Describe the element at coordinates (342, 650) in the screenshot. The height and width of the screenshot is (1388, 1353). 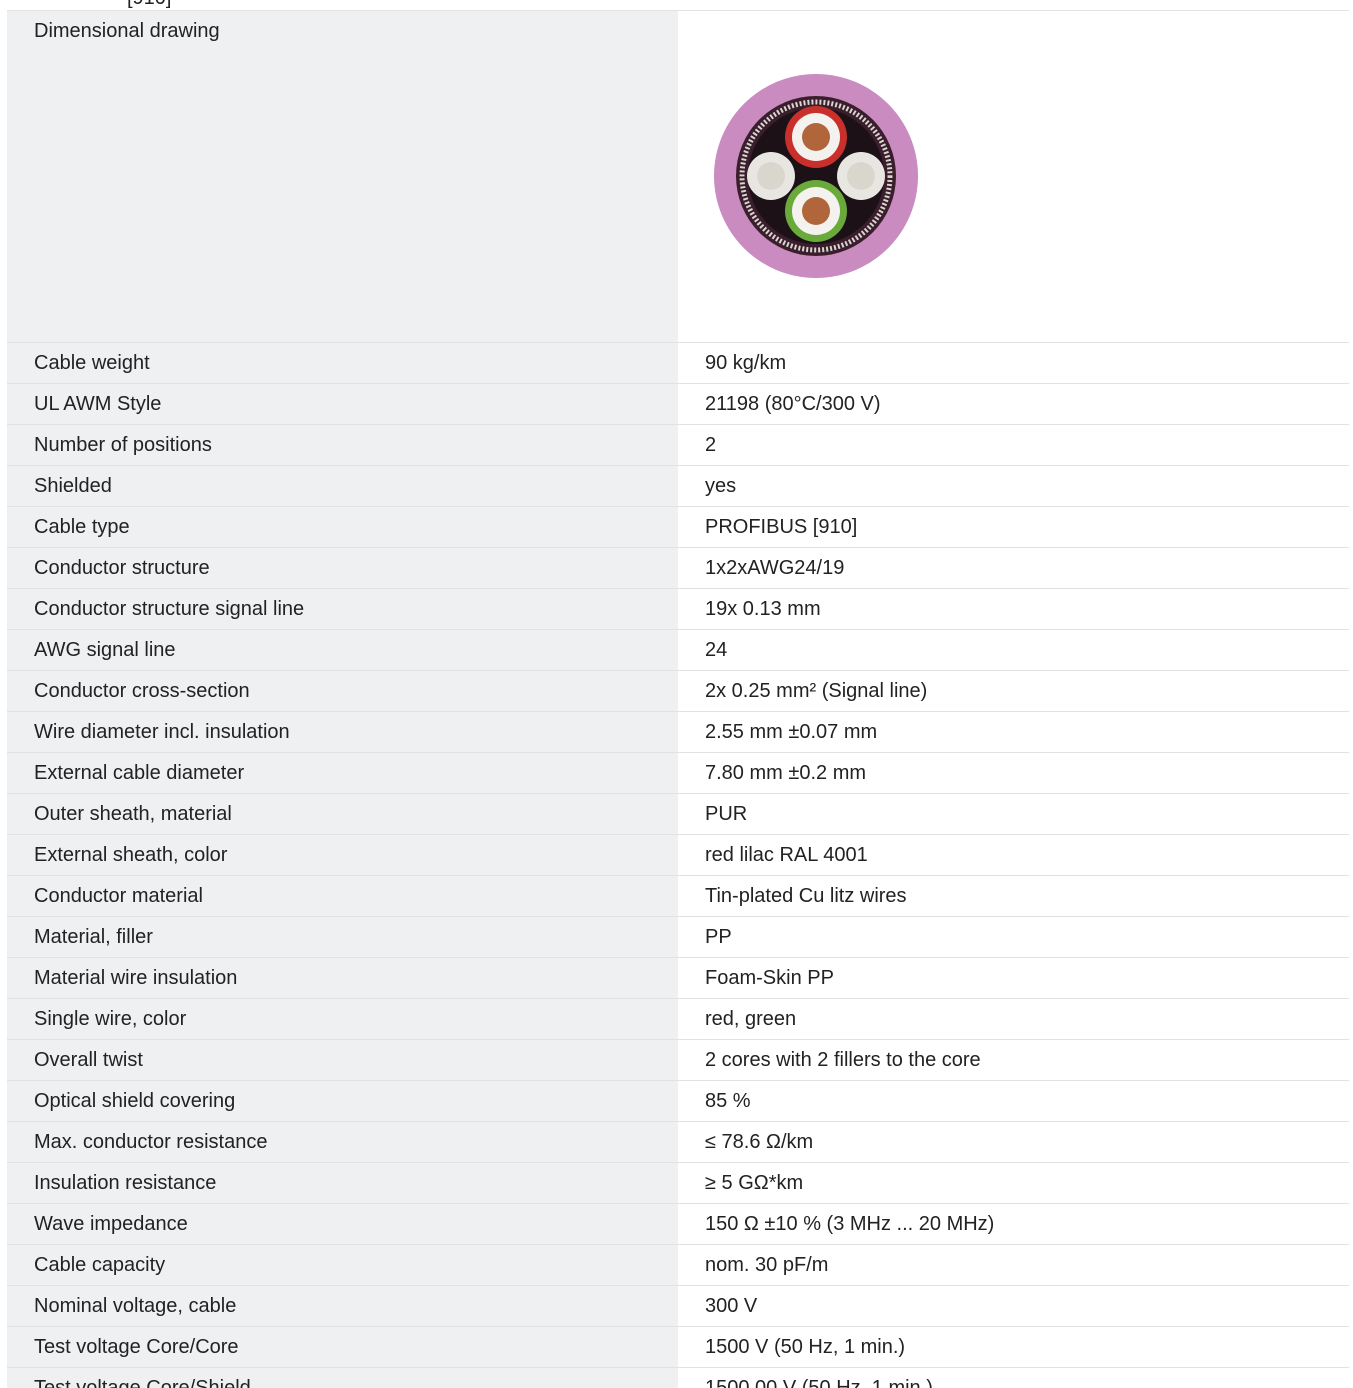
I see `row-label: AWG signal line` at that location.